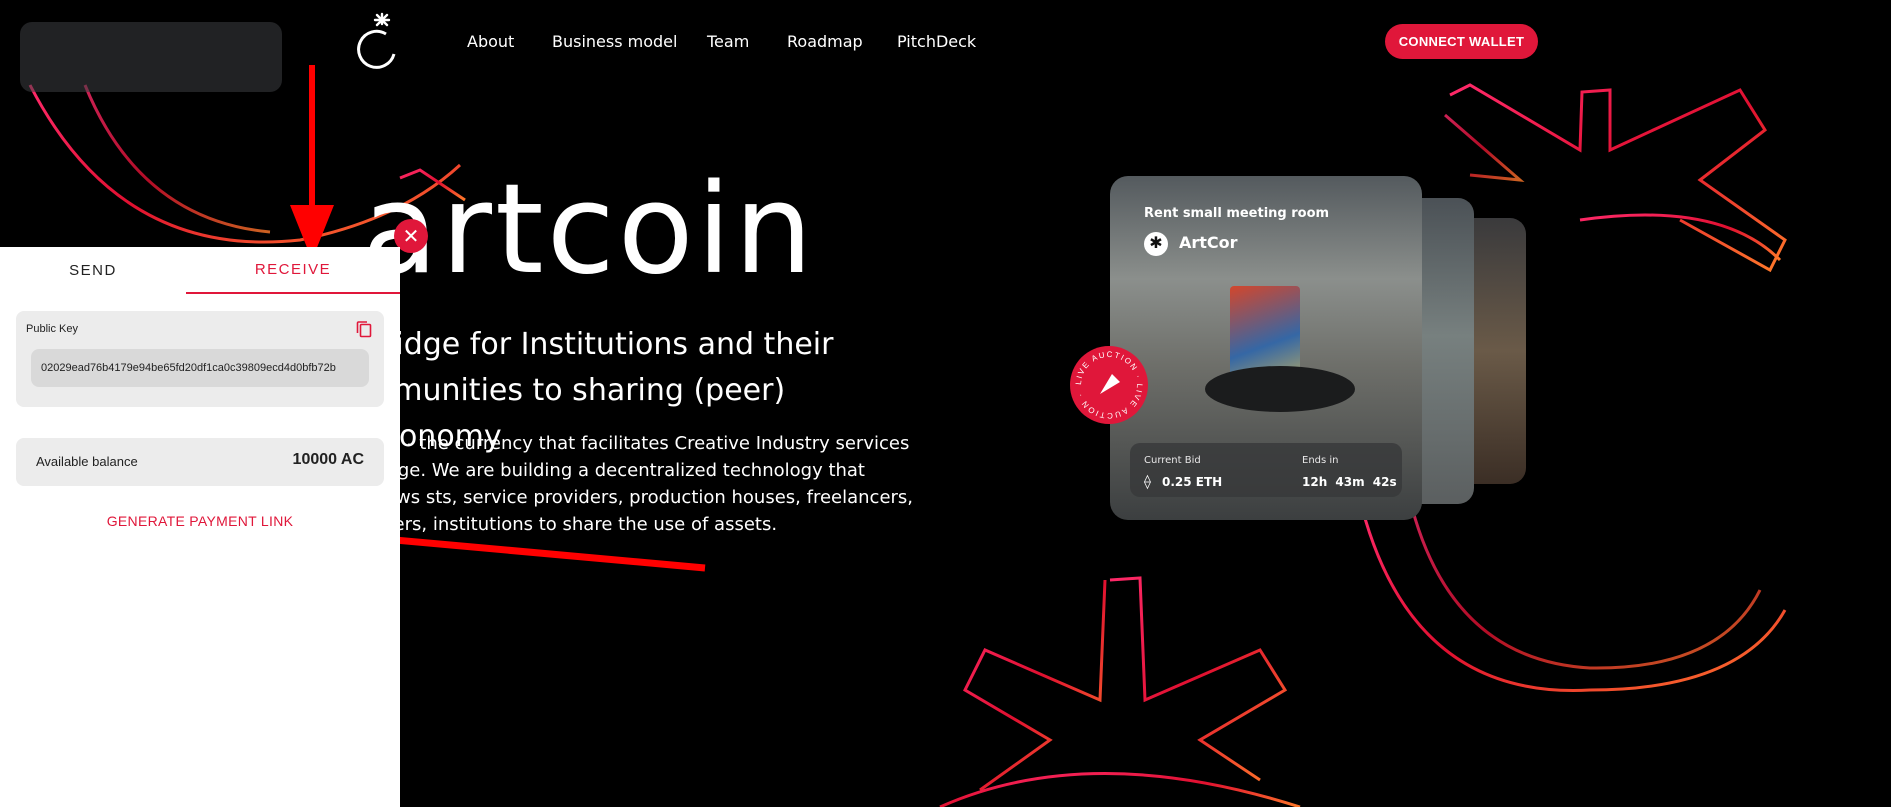 The image size is (1891, 807). Describe the element at coordinates (1147, 481) in the screenshot. I see `eth-icon: ⟠` at that location.